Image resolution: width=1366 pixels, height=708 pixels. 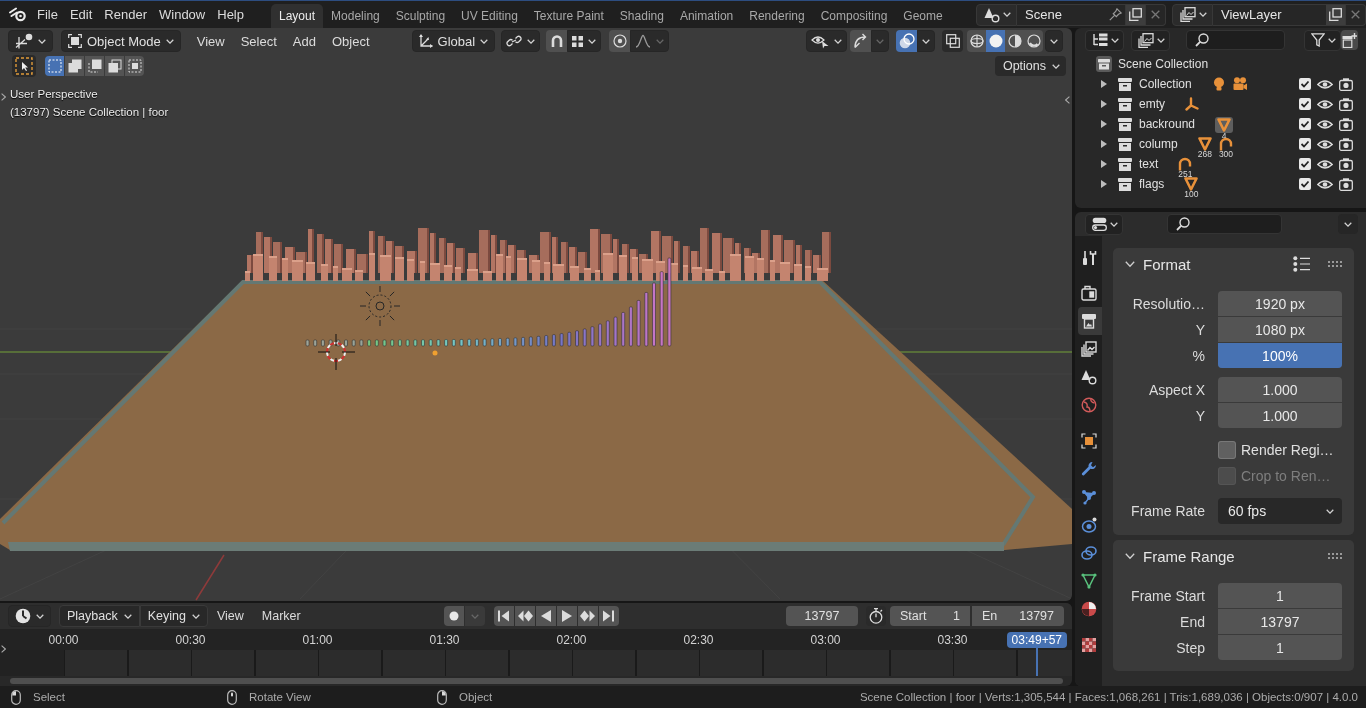 I want to click on number-field: 1, so click(x=1280, y=647).